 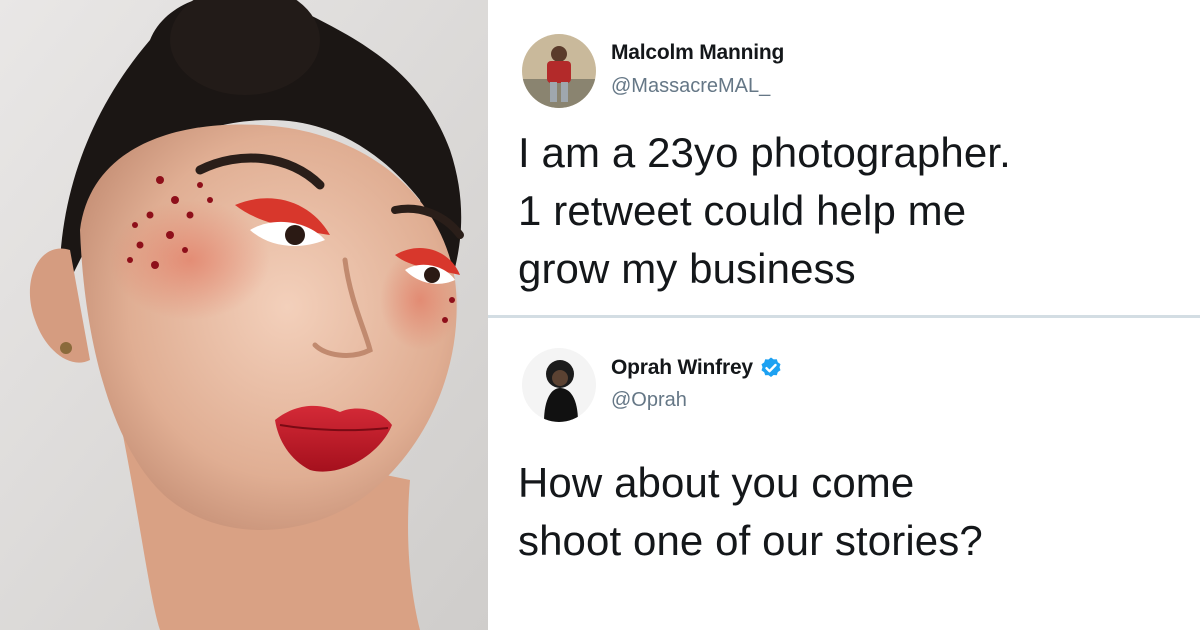 I want to click on verified-badge-icon, so click(x=771, y=368).